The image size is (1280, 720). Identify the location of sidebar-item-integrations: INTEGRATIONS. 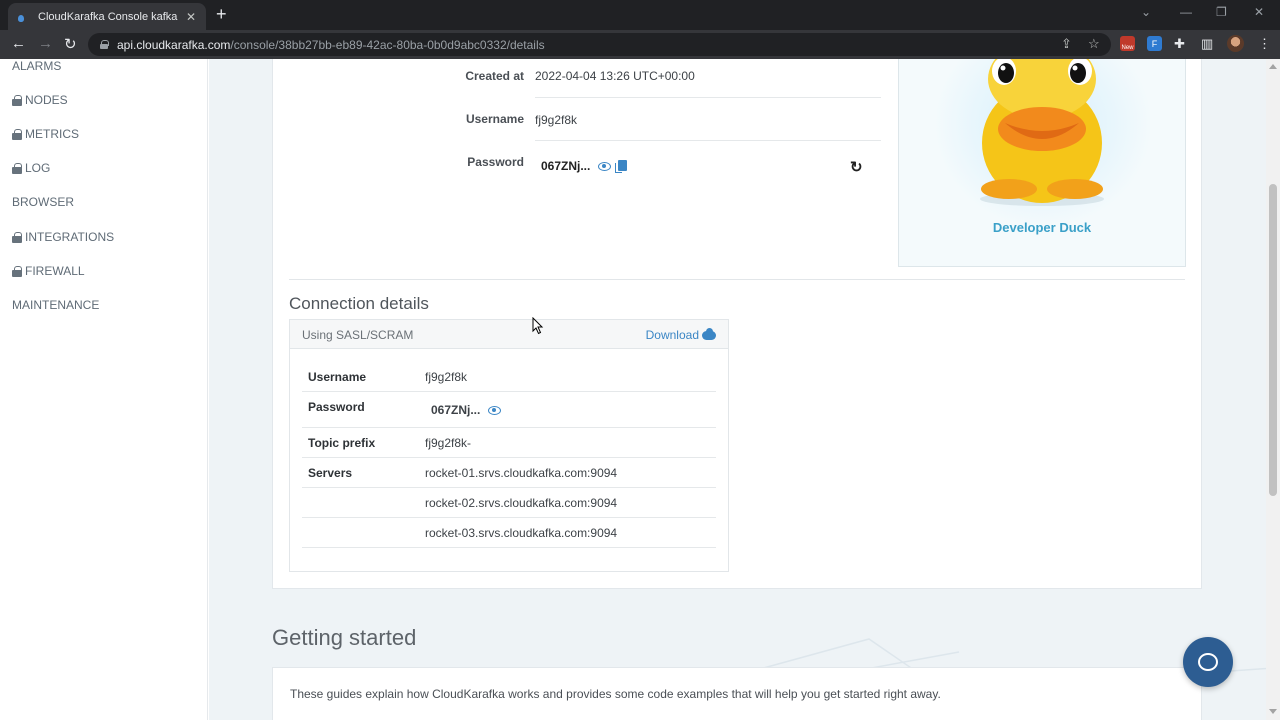
(63, 237).